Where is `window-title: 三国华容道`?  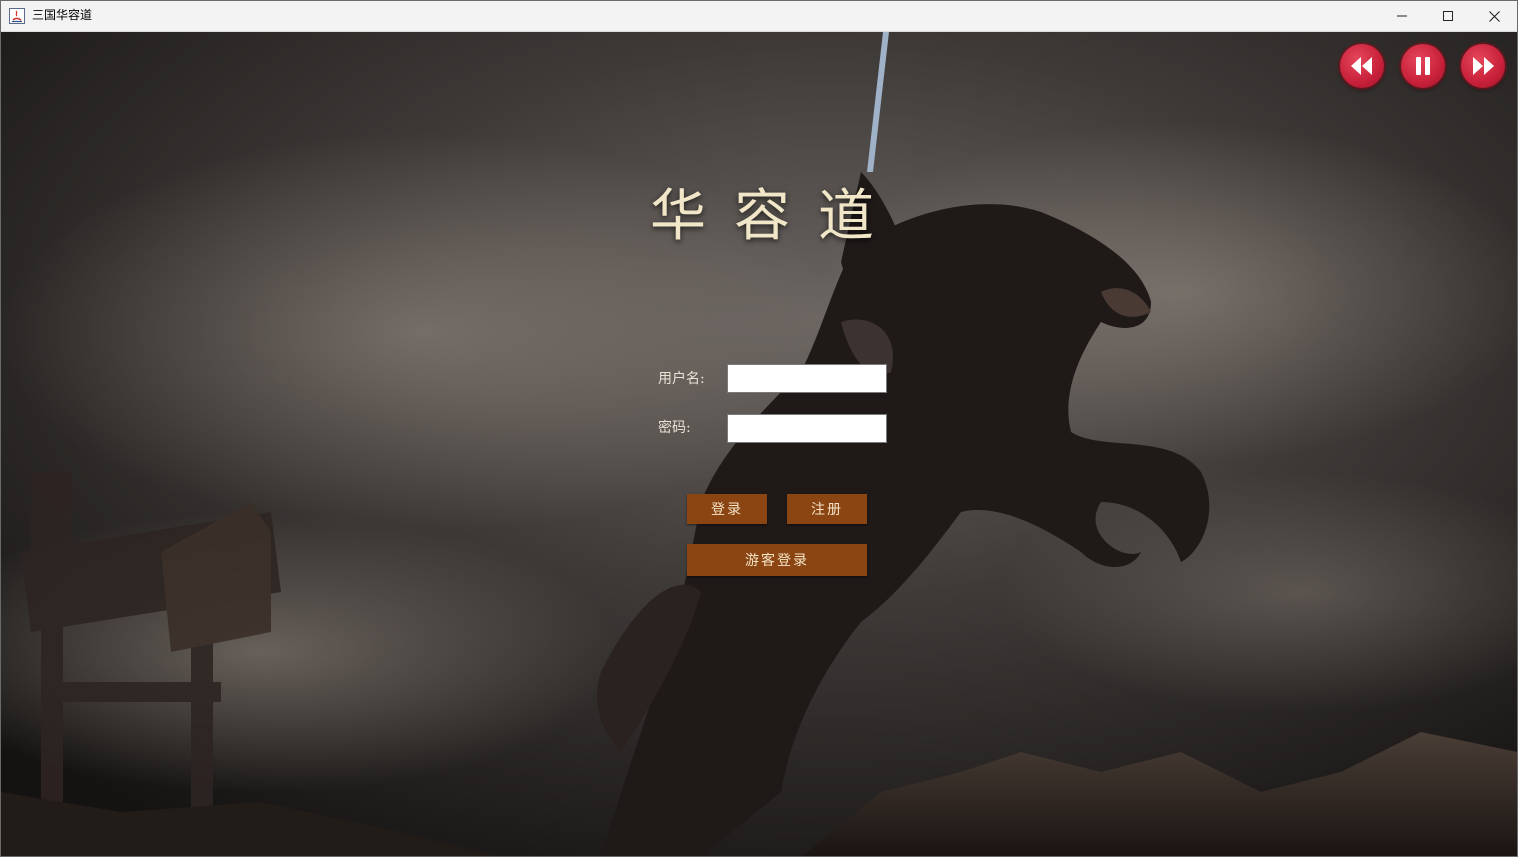
window-title: 三国华容道 is located at coordinates (62, 15).